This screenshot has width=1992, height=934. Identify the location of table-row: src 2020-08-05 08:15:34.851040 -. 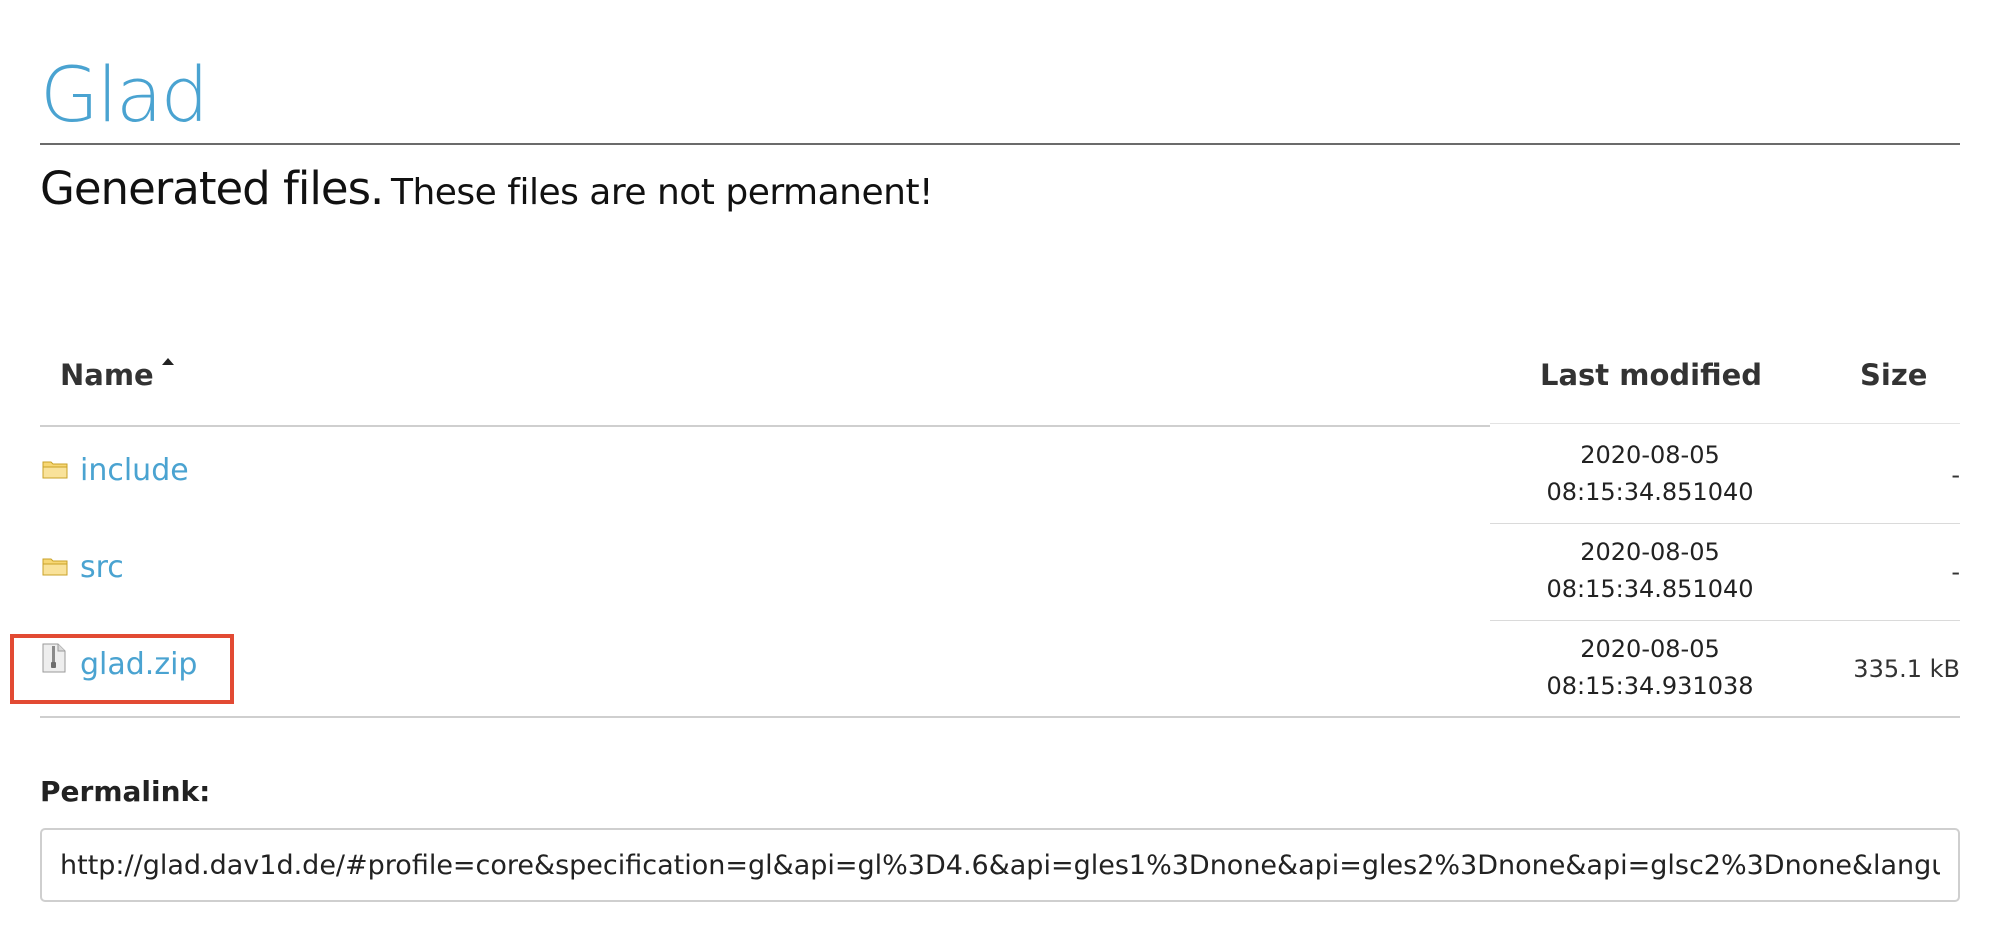
(1000, 572).